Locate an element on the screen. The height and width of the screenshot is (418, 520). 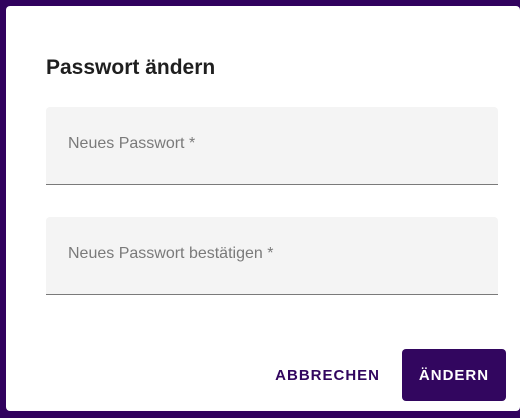
change-button: ÄNDERN is located at coordinates (454, 375).